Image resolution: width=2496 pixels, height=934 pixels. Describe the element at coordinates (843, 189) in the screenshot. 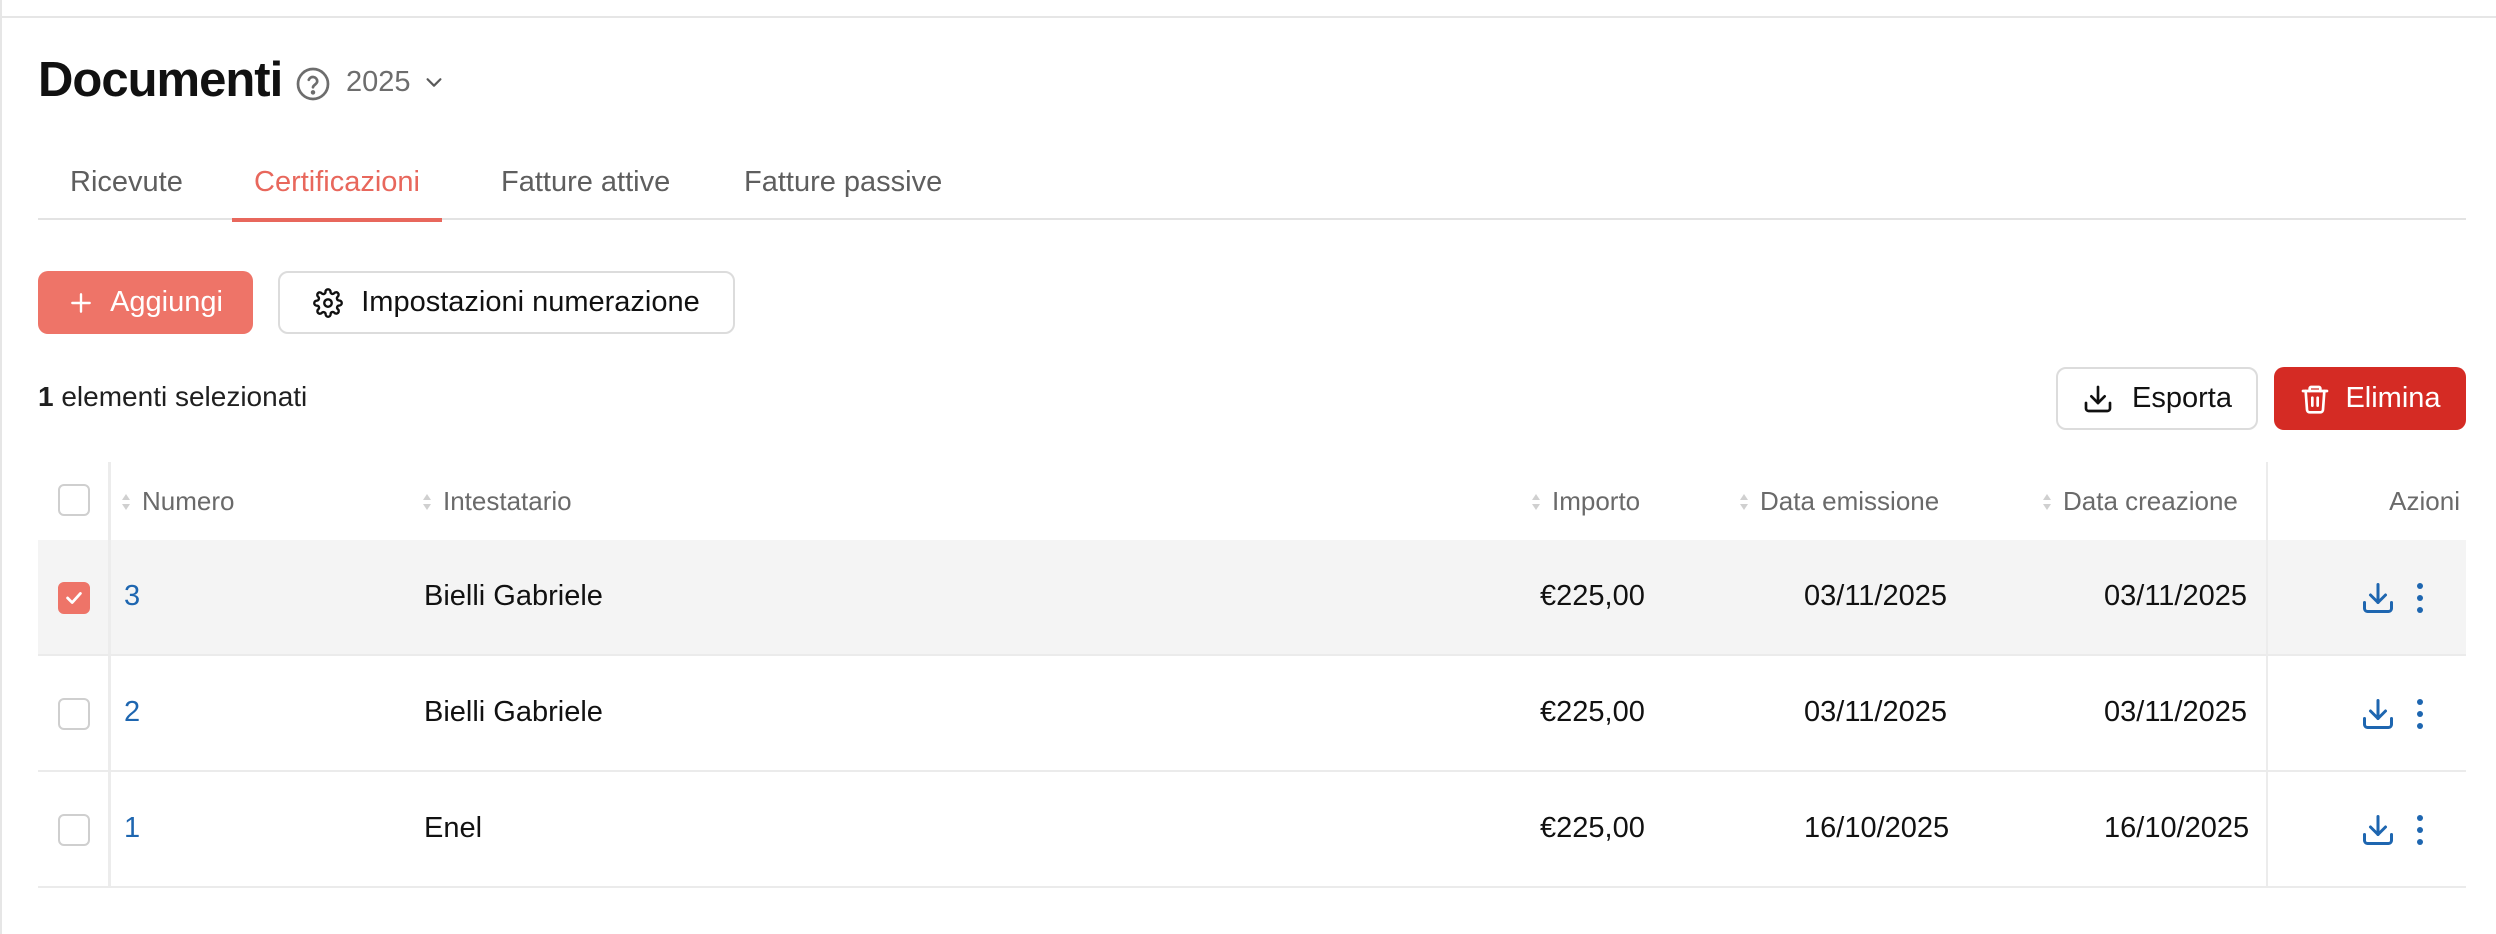

I see `tab-fatture-passive: Fatture passive` at that location.